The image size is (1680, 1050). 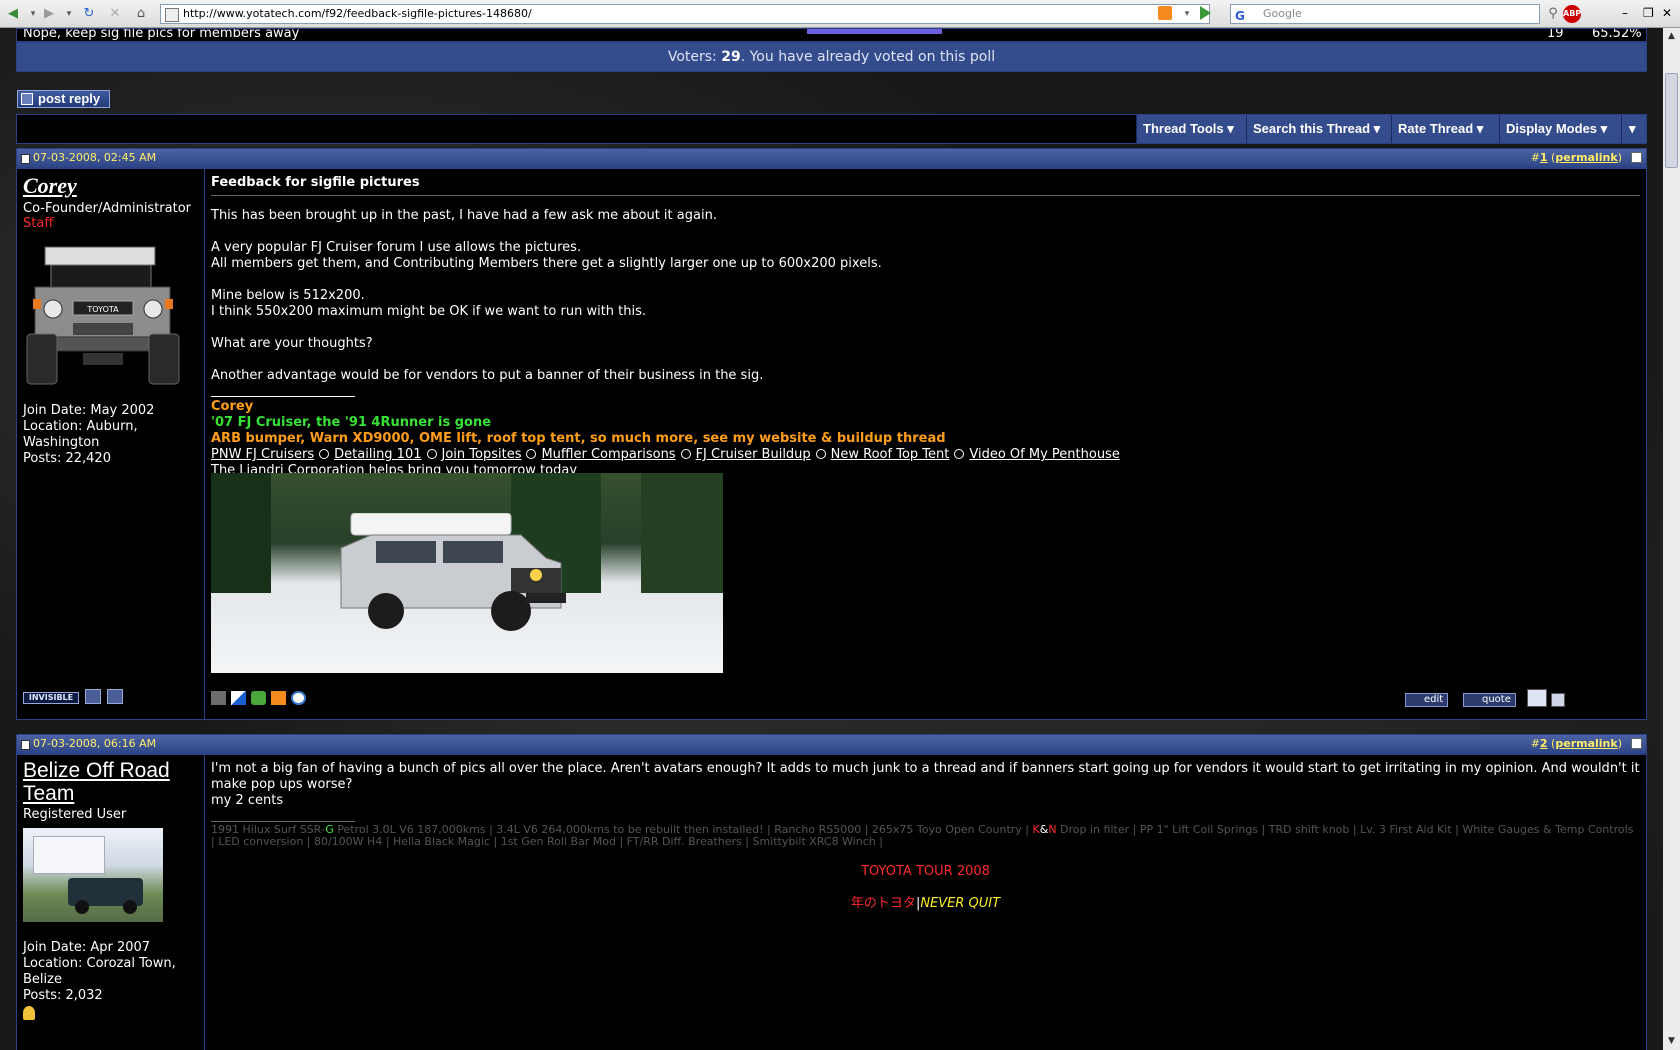 What do you see at coordinates (377, 454) in the screenshot?
I see `sig-link-detailing: Detailing 101` at bounding box center [377, 454].